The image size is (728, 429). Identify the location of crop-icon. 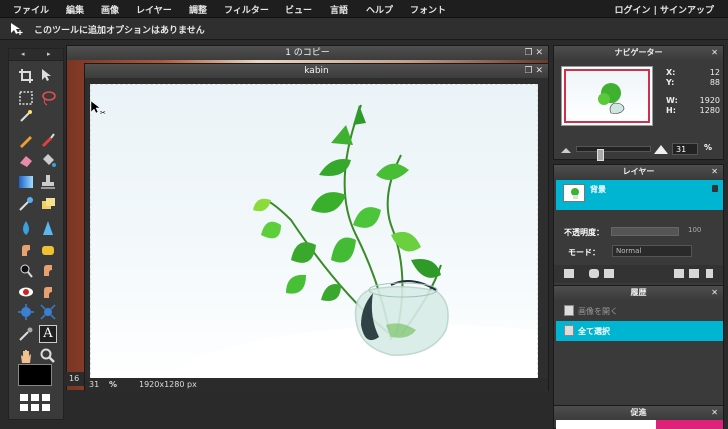
(26, 76).